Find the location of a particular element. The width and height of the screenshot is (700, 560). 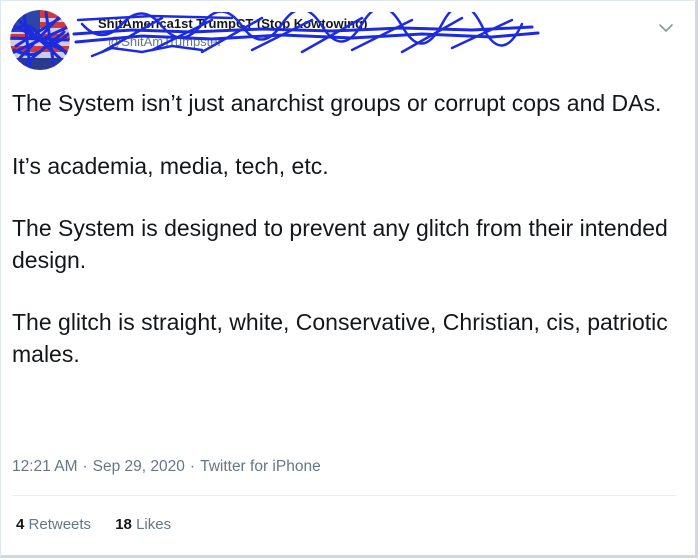

retweets-label: Retweets is located at coordinates (60, 524).